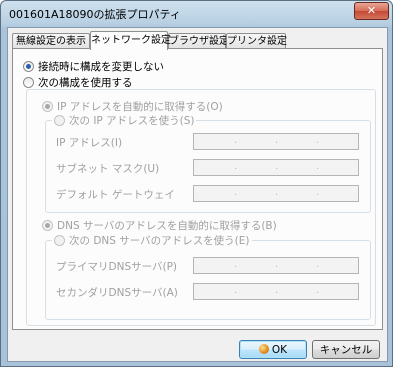 The width and height of the screenshot is (393, 367). I want to click on primary-dns-label: プライマリDNSサーバ(P), so click(117, 267).